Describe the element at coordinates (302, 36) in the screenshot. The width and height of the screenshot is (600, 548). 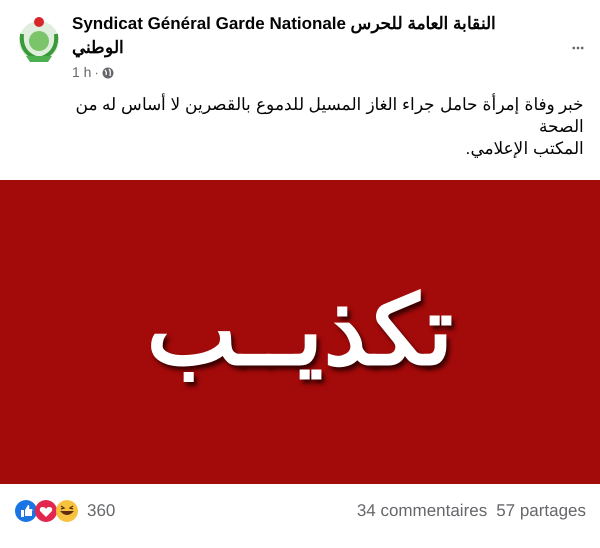
I see `author-name: Syndicat Général Garde Nationale النقابة العامة للحرس الوطني` at that location.